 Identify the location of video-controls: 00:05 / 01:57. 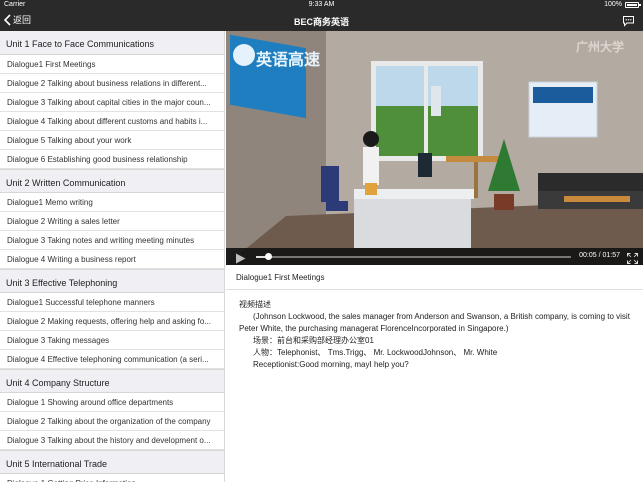
(434, 256).